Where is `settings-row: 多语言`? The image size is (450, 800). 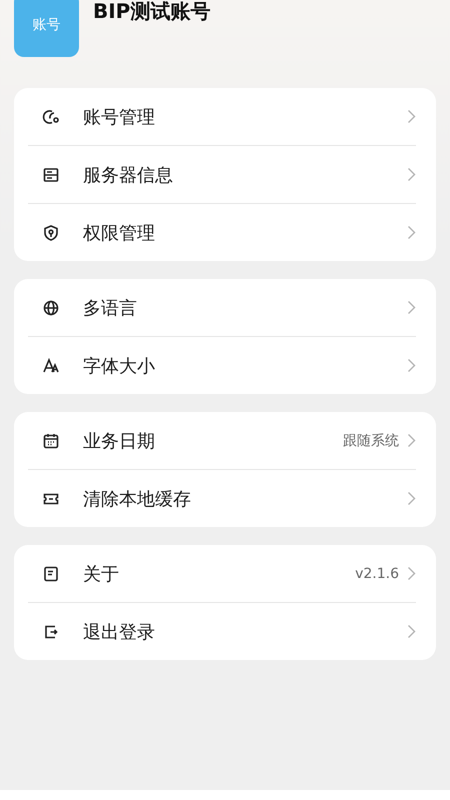 settings-row: 多语言 is located at coordinates (222, 307).